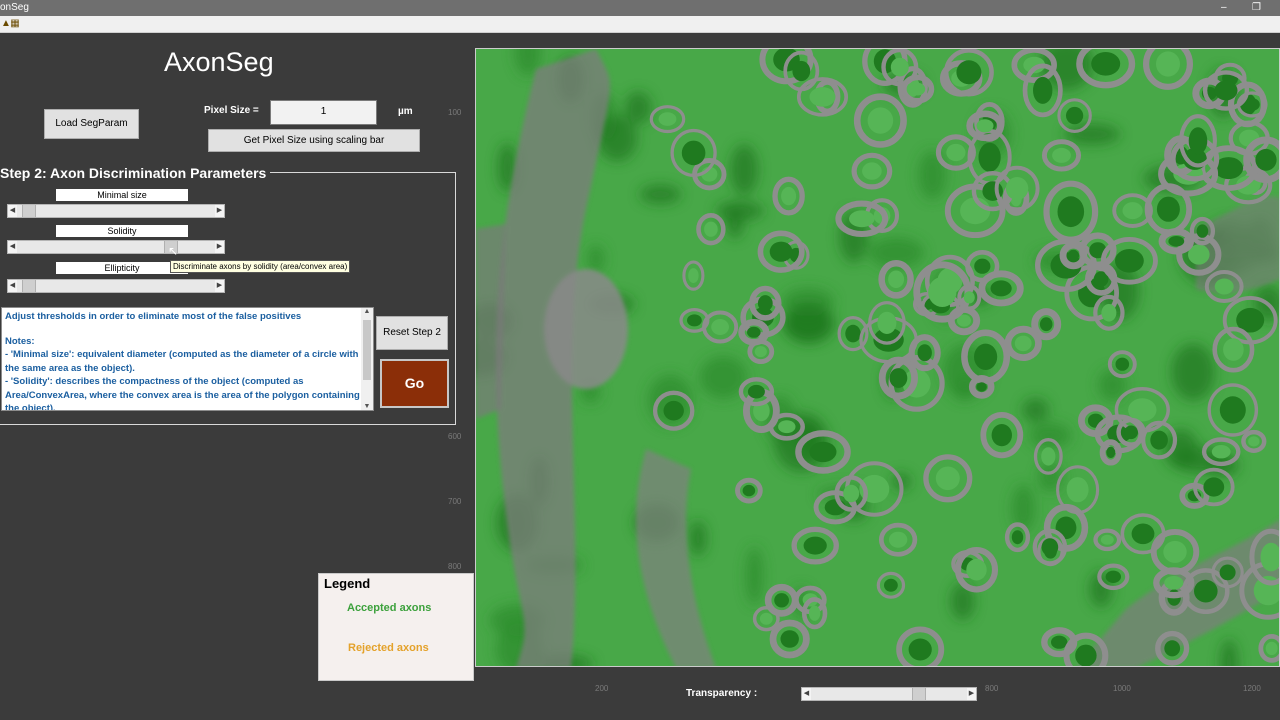  What do you see at coordinates (992, 688) in the screenshot?
I see `x-tick: 800` at bounding box center [992, 688].